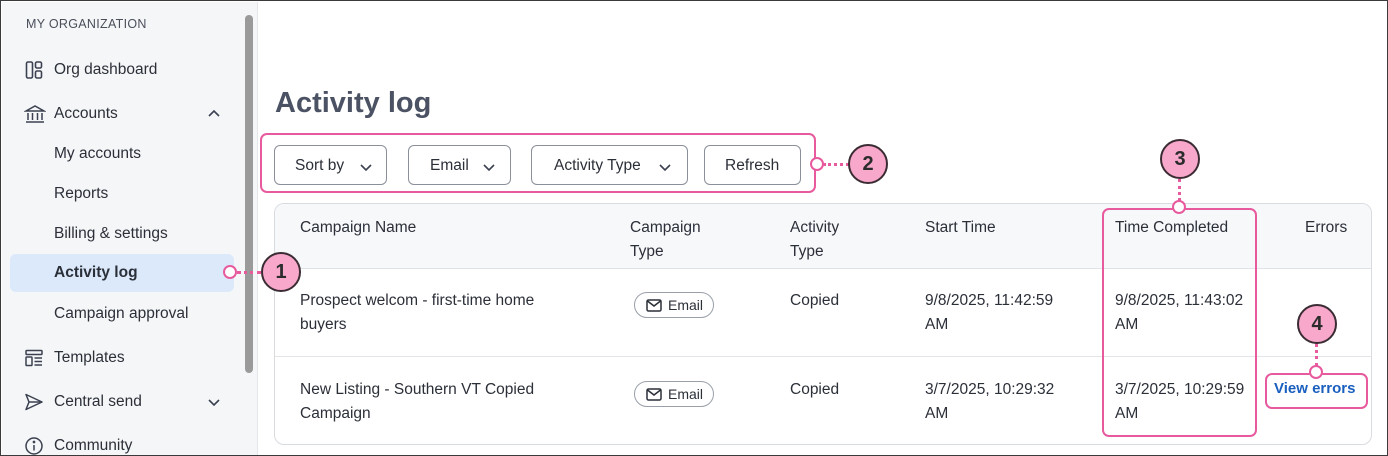 Image resolution: width=1388 pixels, height=456 pixels. What do you see at coordinates (868, 164) in the screenshot?
I see `callout-badge-2: 2` at bounding box center [868, 164].